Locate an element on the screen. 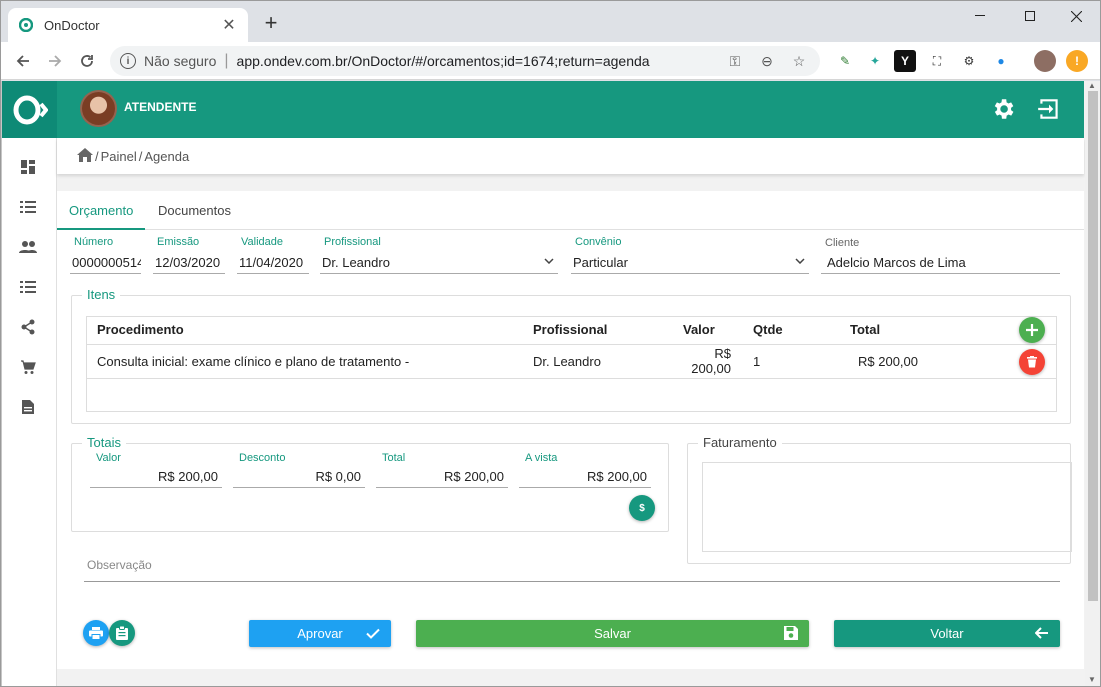  faturamento-textarea is located at coordinates (887, 507).